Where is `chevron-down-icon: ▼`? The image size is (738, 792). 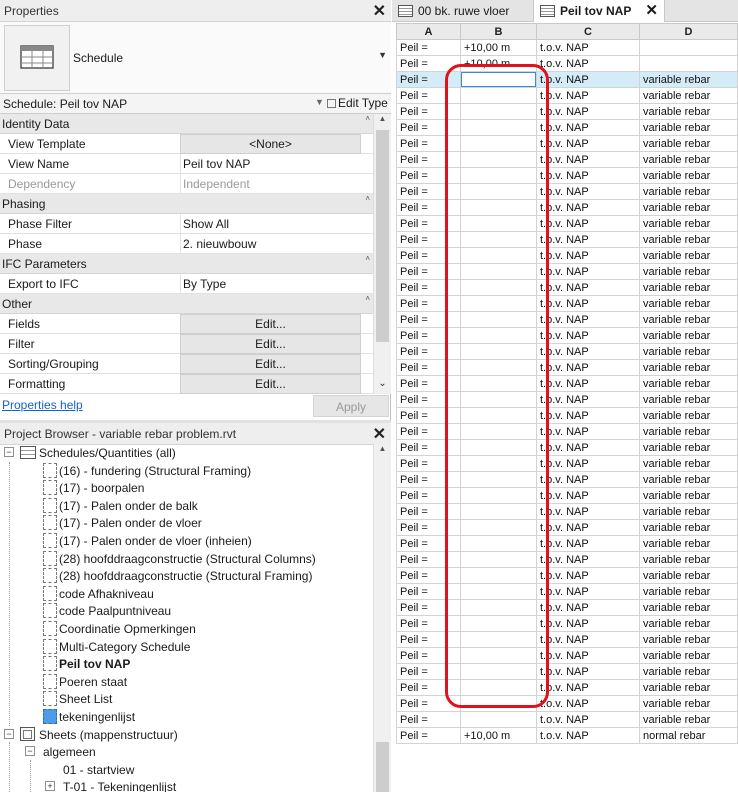
chevron-down-icon: ▼ is located at coordinates (319, 102).